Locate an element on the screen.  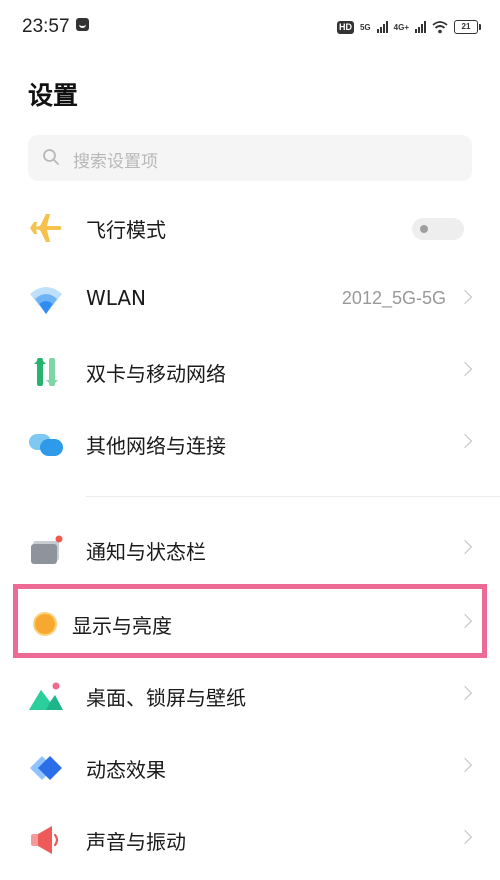
search-input: 搜索设置项 is located at coordinates (250, 158).